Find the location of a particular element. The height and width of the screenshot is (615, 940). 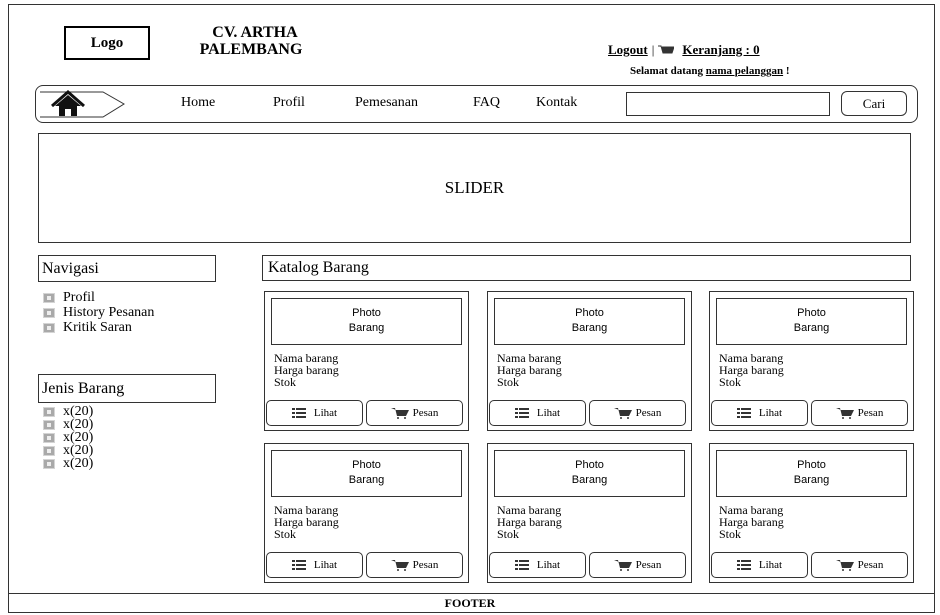

cart-link: Keranjang : 0 is located at coordinates (720, 49).